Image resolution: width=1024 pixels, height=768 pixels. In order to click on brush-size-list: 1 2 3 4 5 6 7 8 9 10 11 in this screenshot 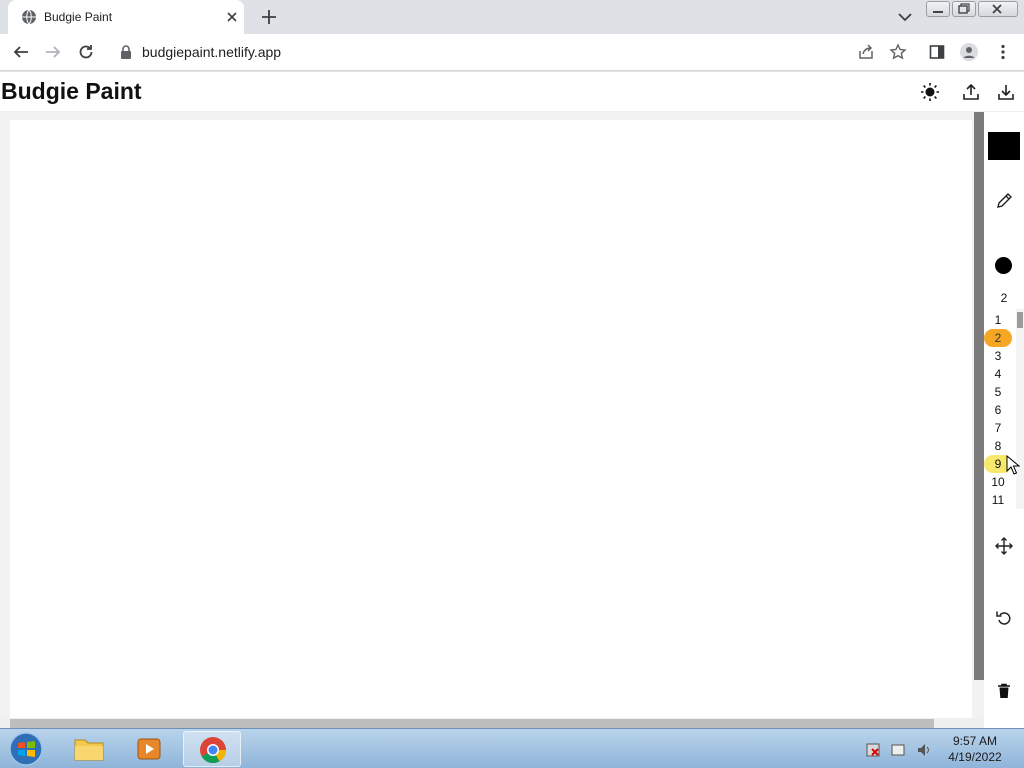, I will do `click(999, 410)`.